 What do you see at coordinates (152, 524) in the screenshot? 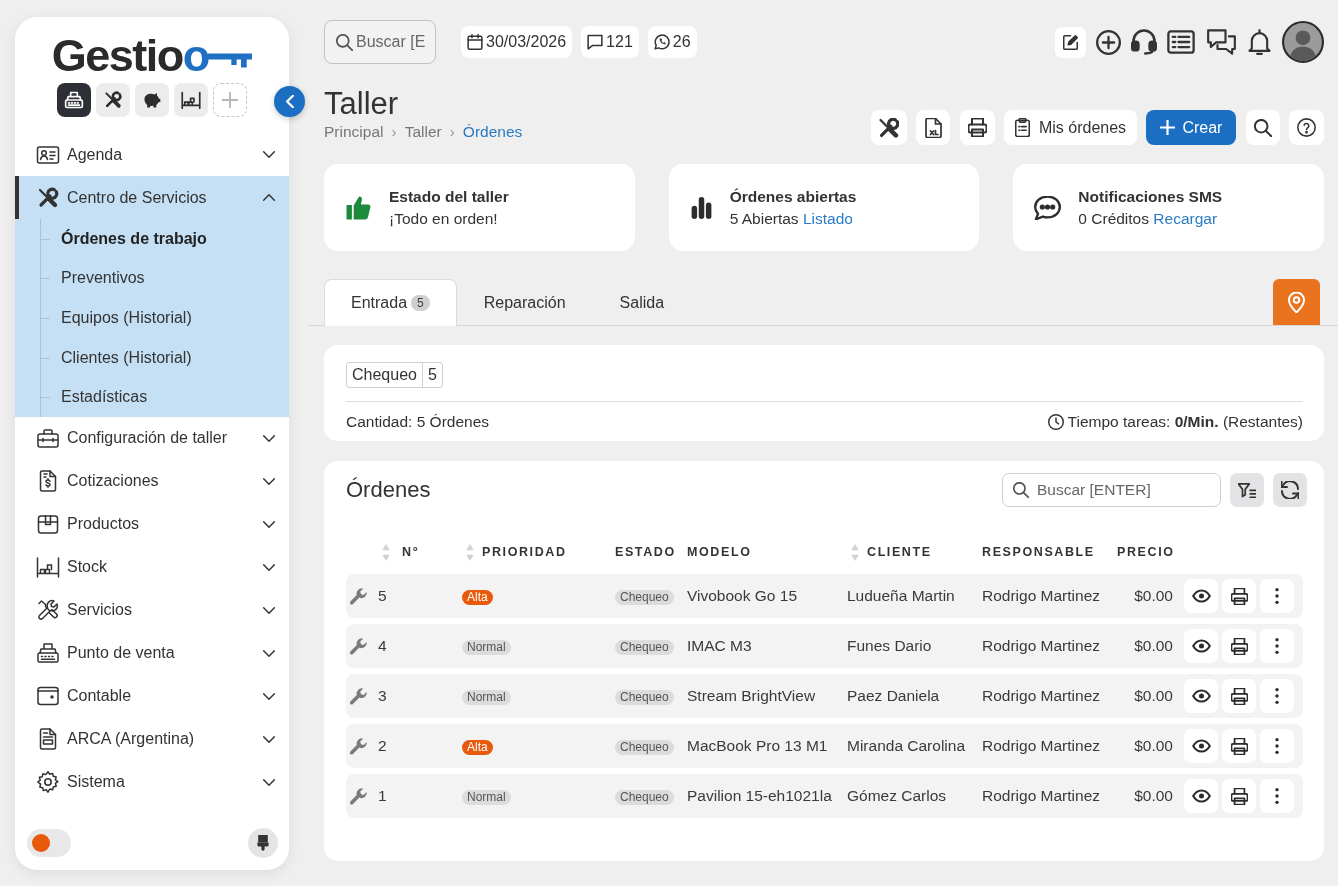
I see `menu-item: Productos` at bounding box center [152, 524].